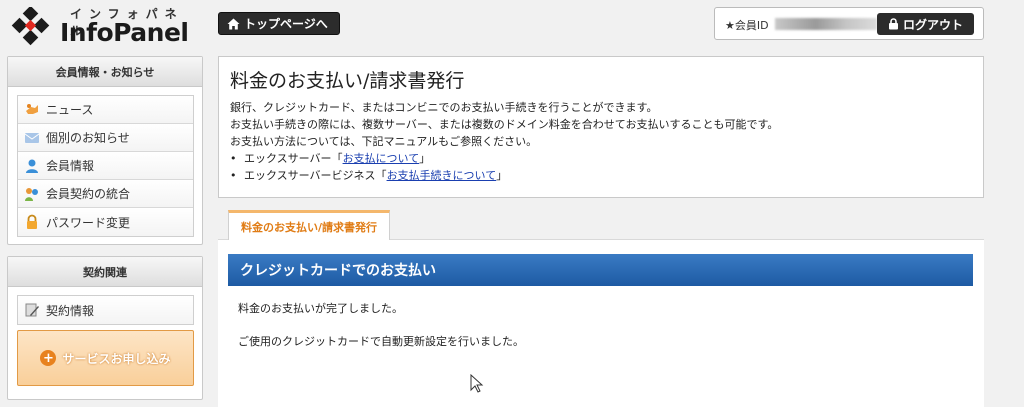  What do you see at coordinates (70, 110) in the screenshot?
I see `sidebar-item-label: ニュース` at bounding box center [70, 110].